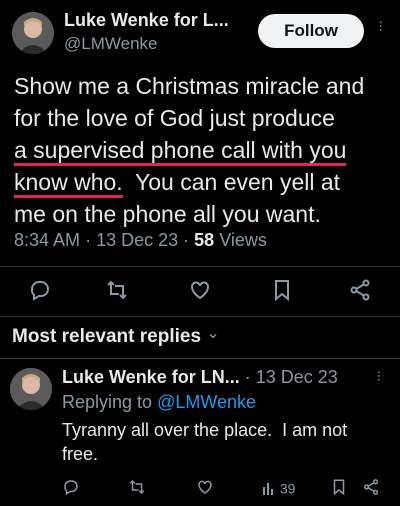 The height and width of the screenshot is (506, 400). What do you see at coordinates (110, 44) in the screenshot?
I see `author-handle: @LMWenke` at bounding box center [110, 44].